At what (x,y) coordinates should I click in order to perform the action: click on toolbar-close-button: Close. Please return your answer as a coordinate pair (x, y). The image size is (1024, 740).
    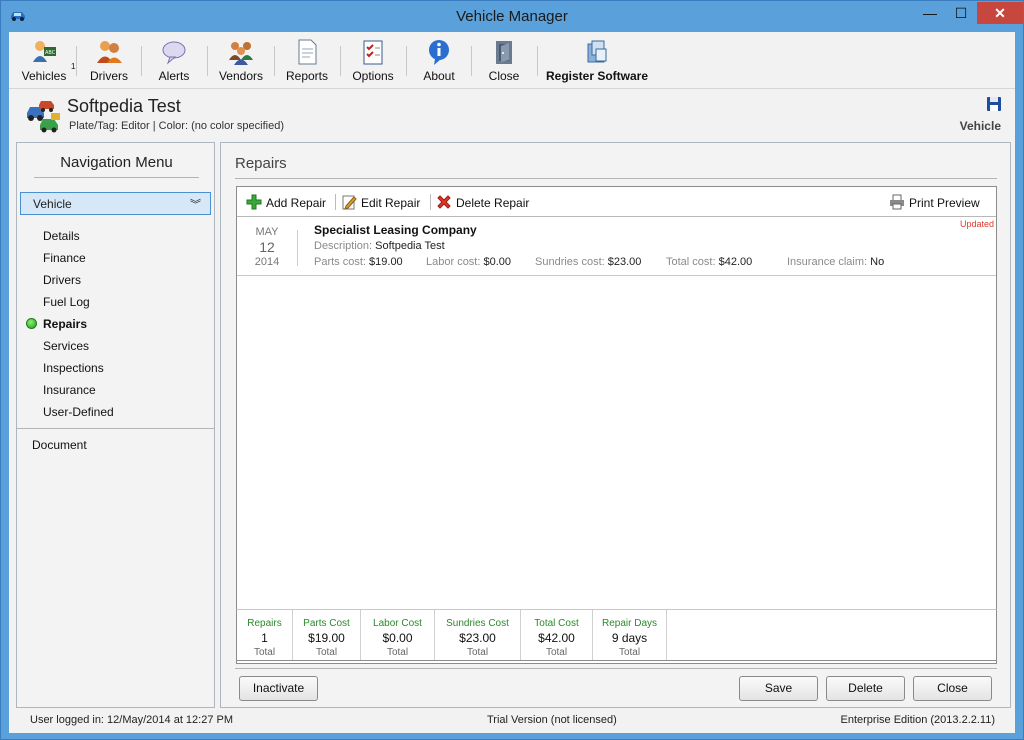
    Looking at the image, I should click on (504, 62).